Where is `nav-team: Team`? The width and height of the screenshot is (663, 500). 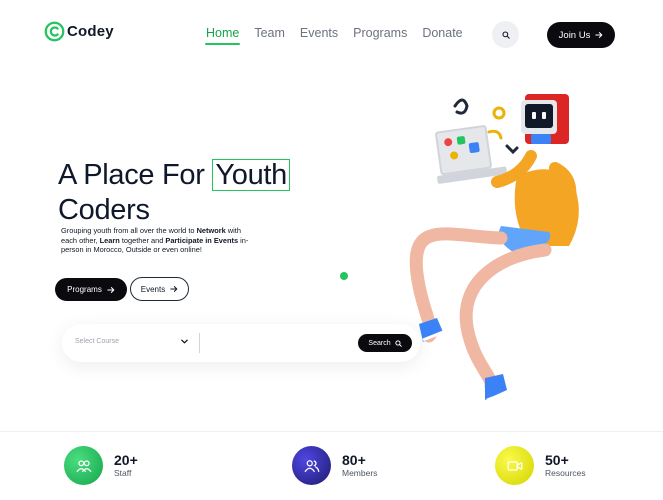
nav-team: Team is located at coordinates (269, 33).